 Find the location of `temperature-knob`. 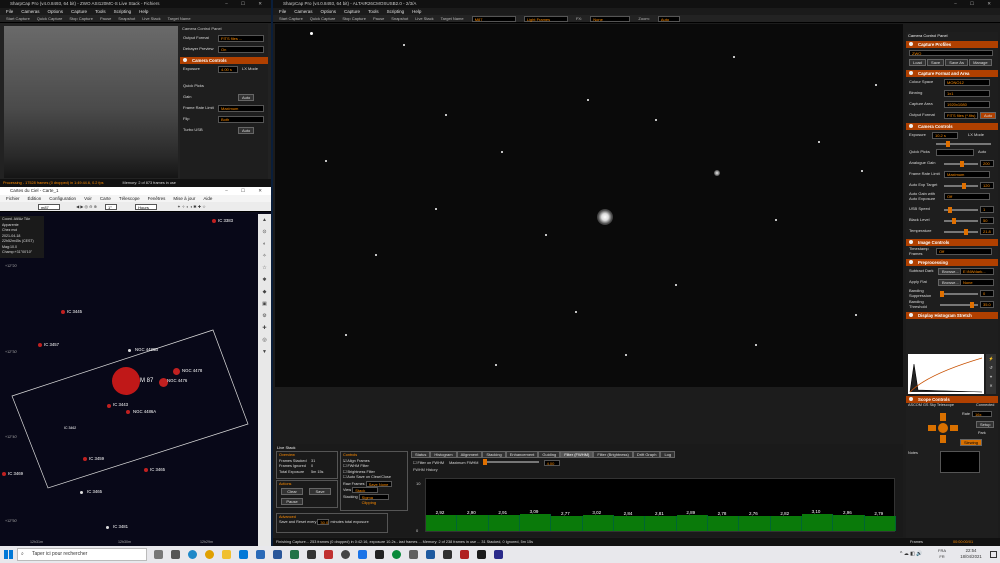

temperature-knob is located at coordinates (966, 232).